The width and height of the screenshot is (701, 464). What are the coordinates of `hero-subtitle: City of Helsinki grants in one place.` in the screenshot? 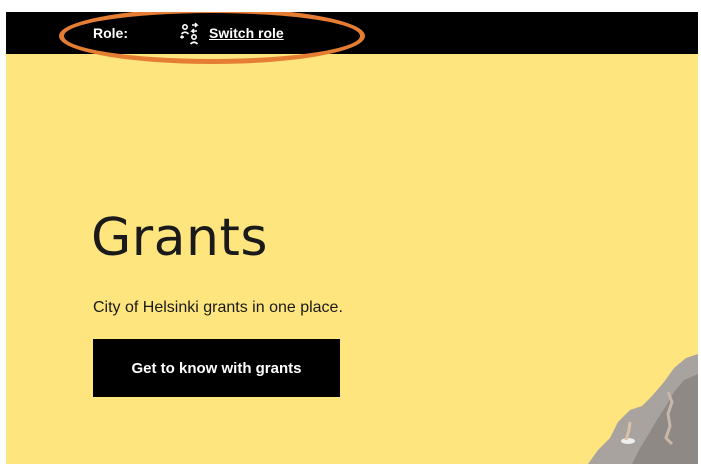 It's located at (218, 307).